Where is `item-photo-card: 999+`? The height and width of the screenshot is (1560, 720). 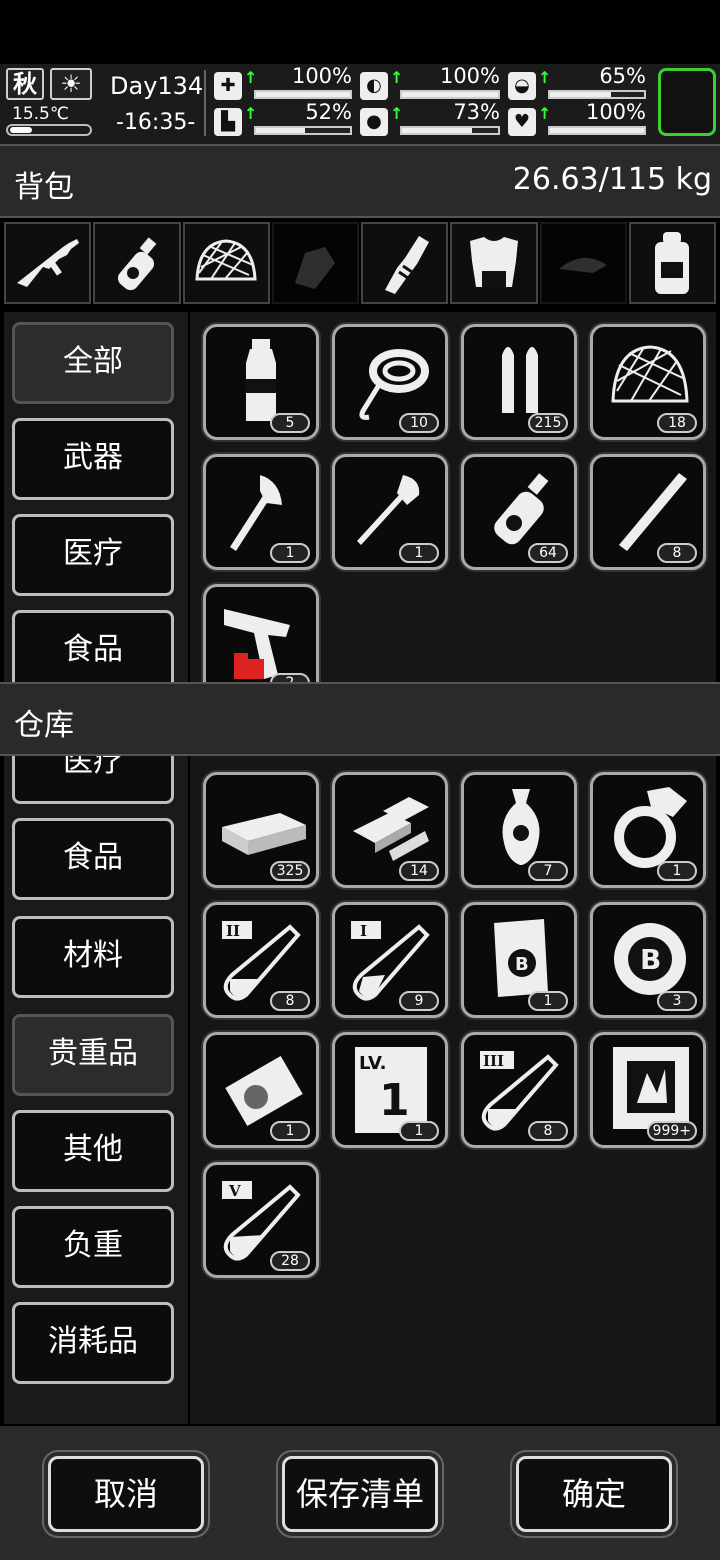
item-photo-card: 999+ is located at coordinates (648, 1090).